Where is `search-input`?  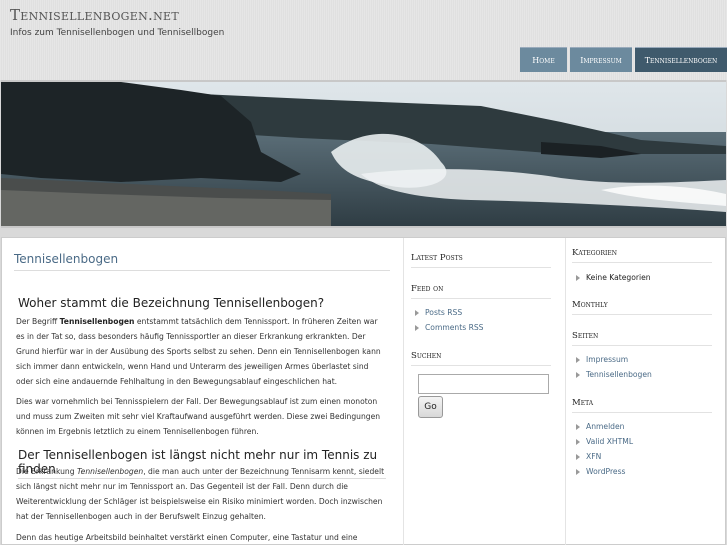 search-input is located at coordinates (483, 384).